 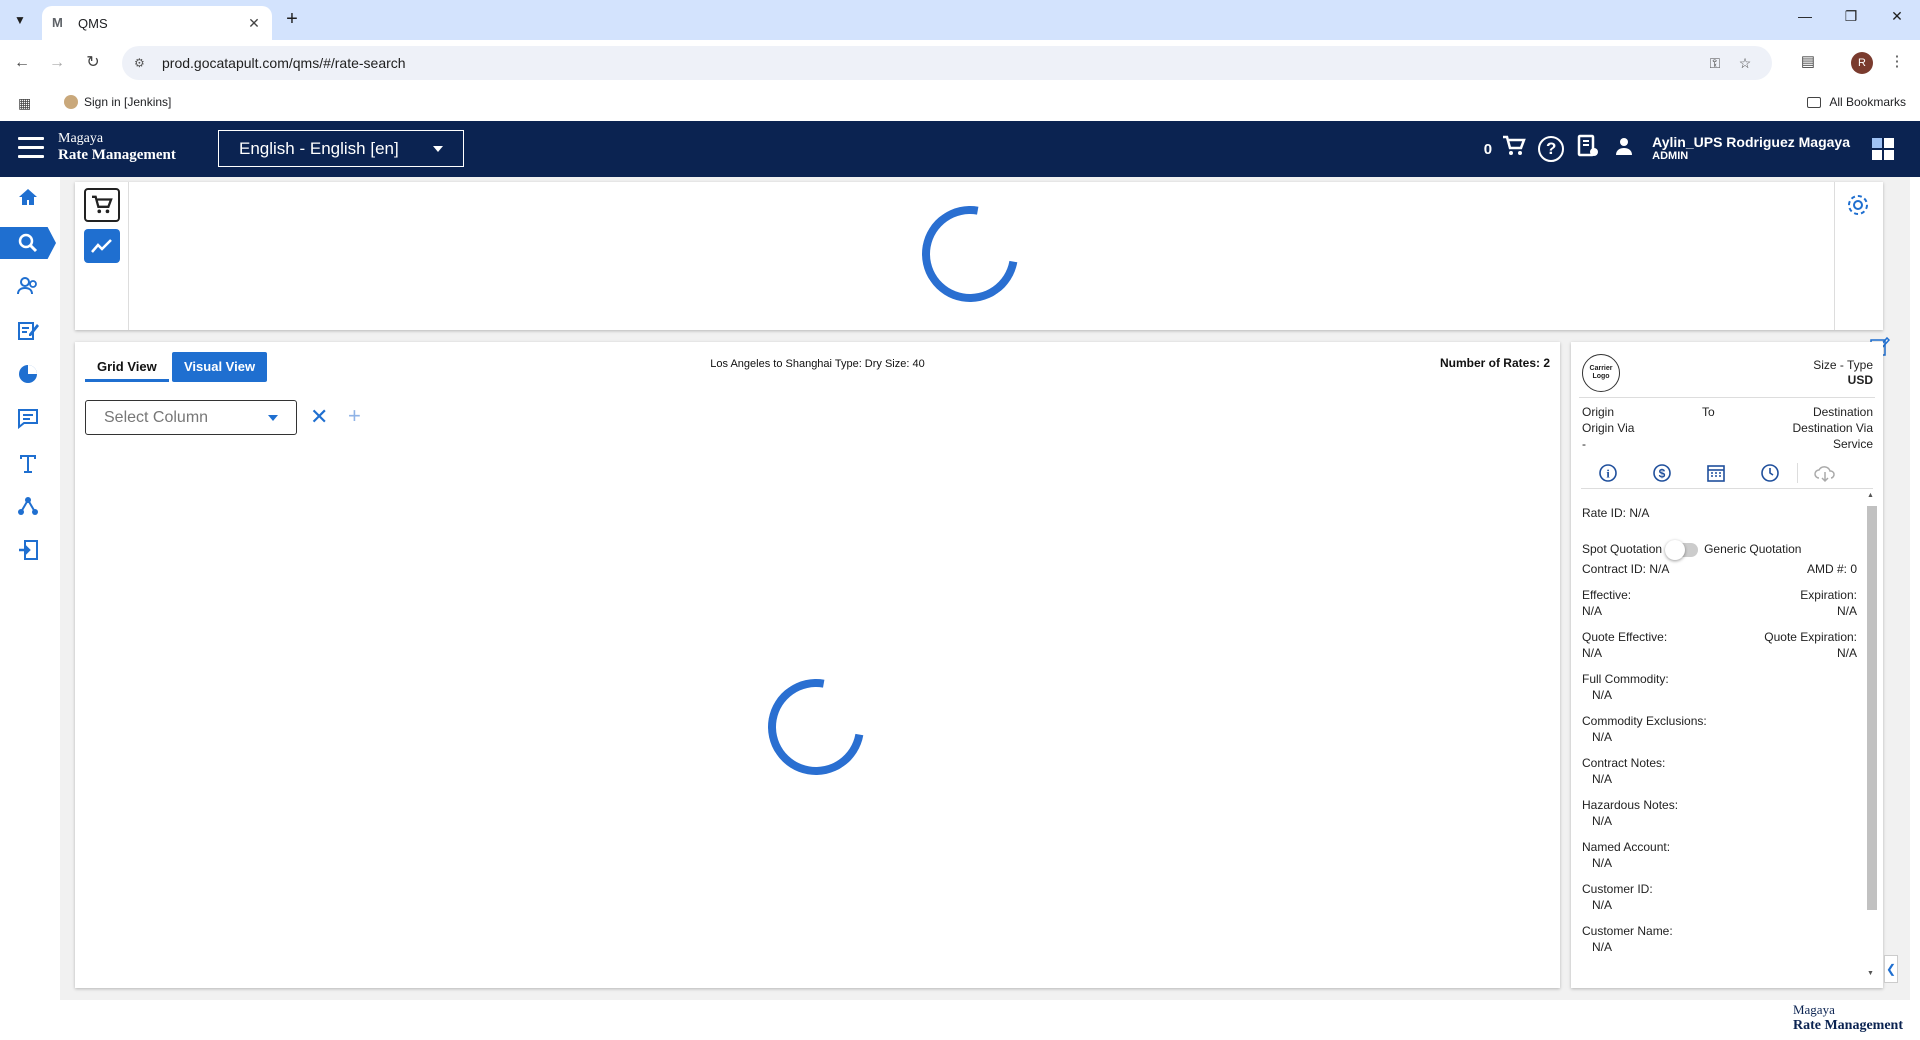 What do you see at coordinates (1846, 653) in the screenshot?
I see `quote-expiration-value: N/A` at bounding box center [1846, 653].